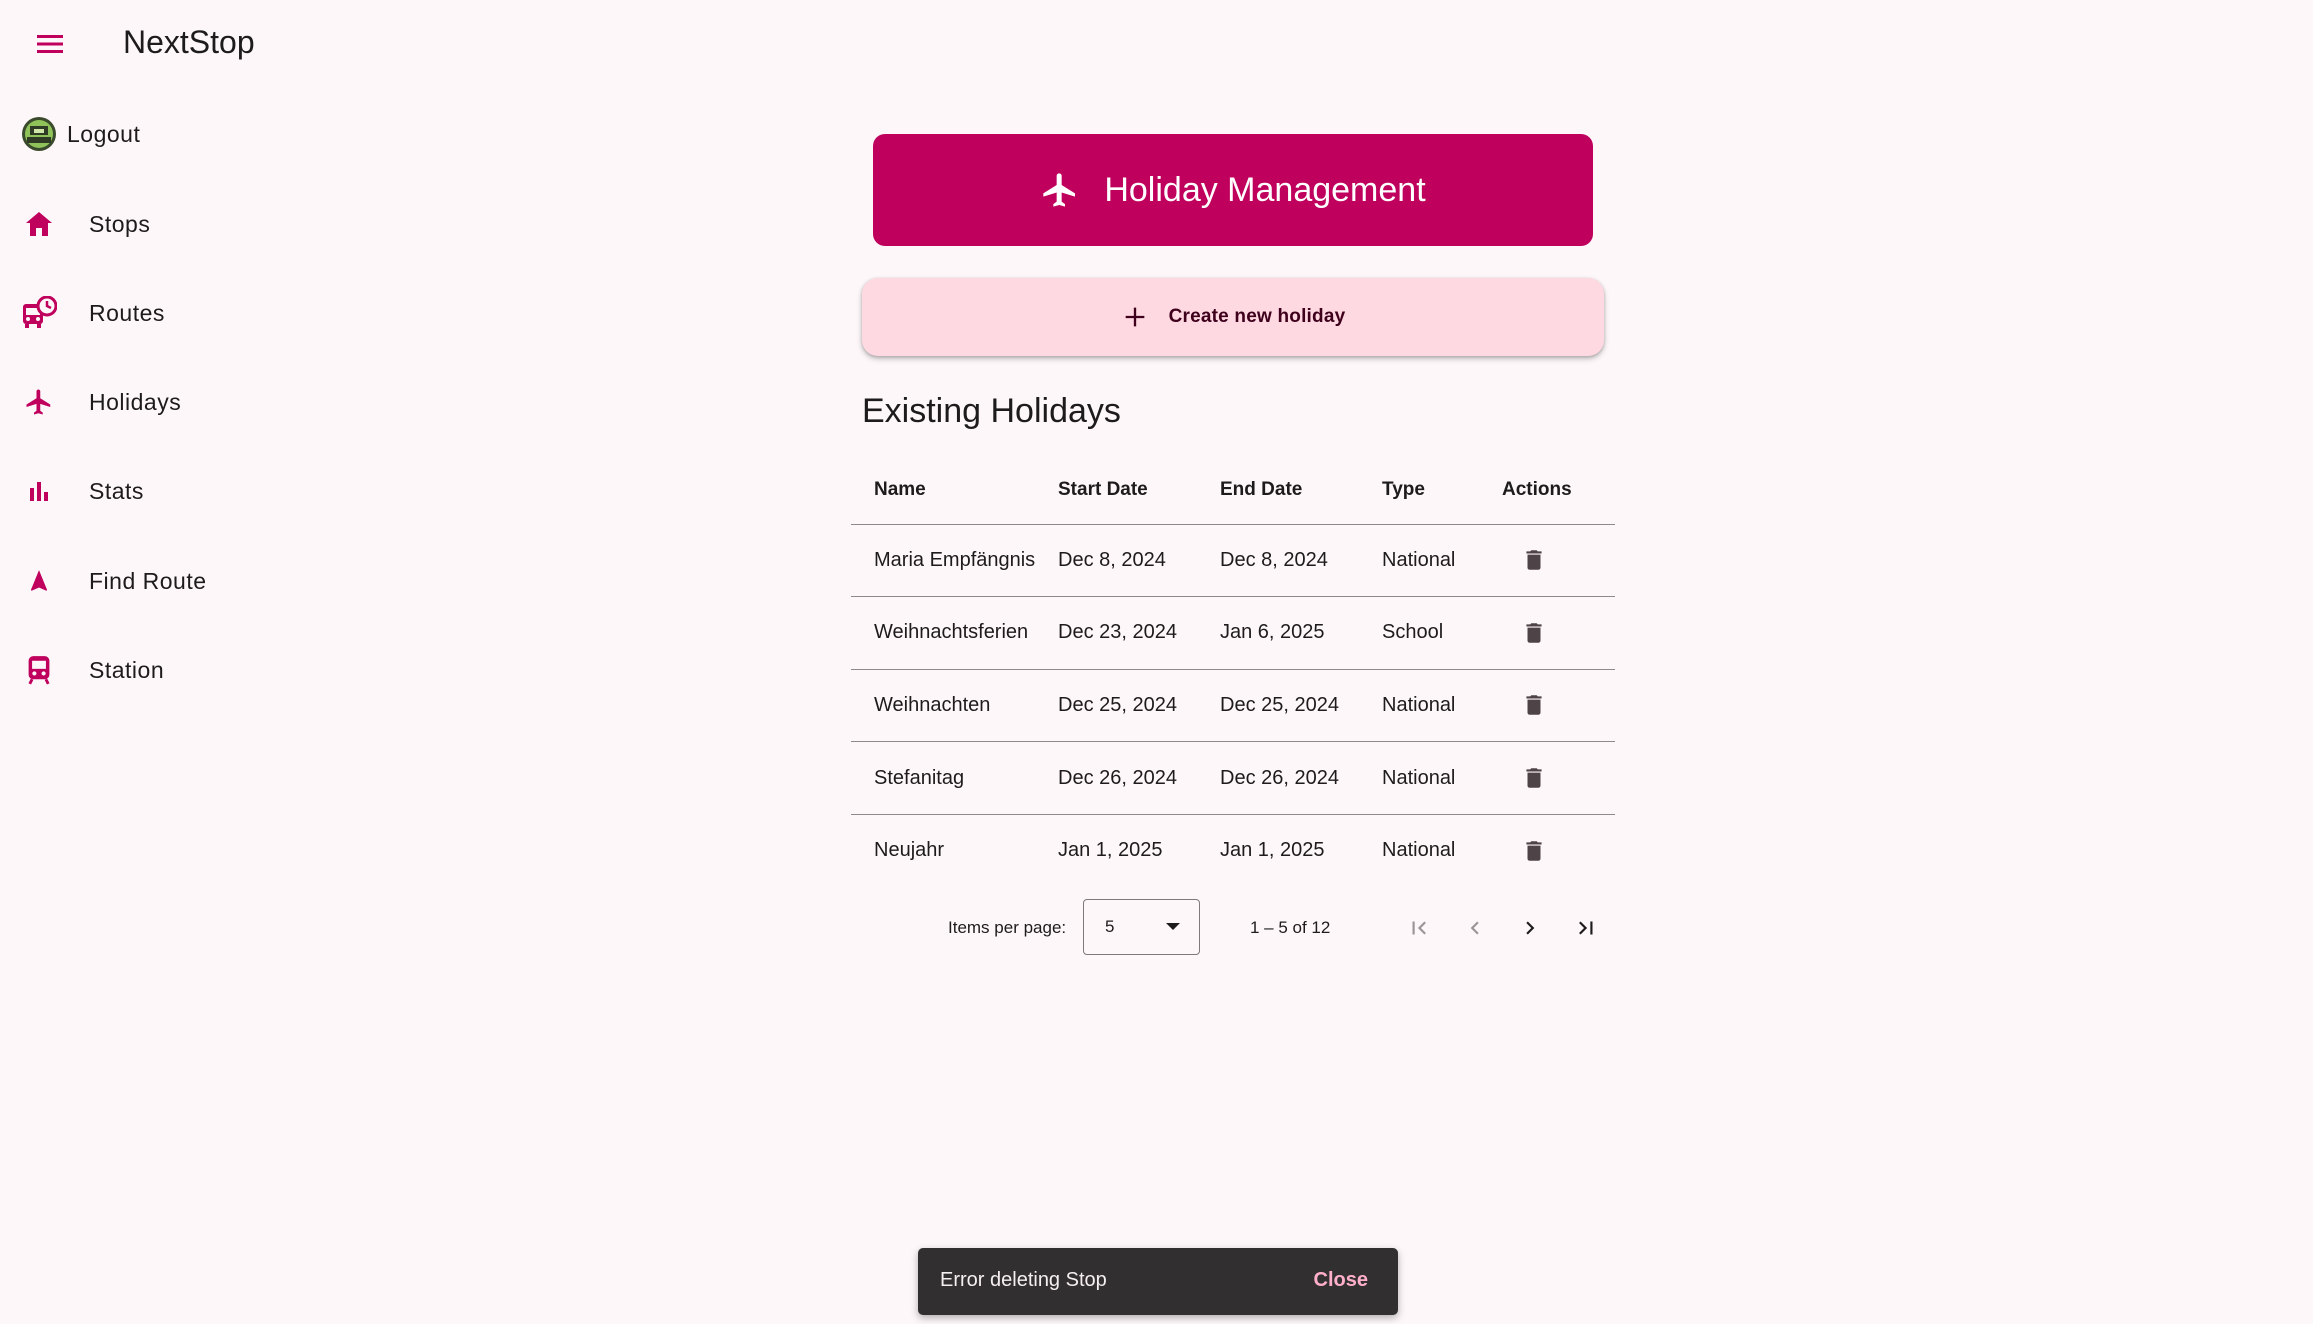  I want to click on cell-end-date: Dec 26, 2024, so click(1301, 778).